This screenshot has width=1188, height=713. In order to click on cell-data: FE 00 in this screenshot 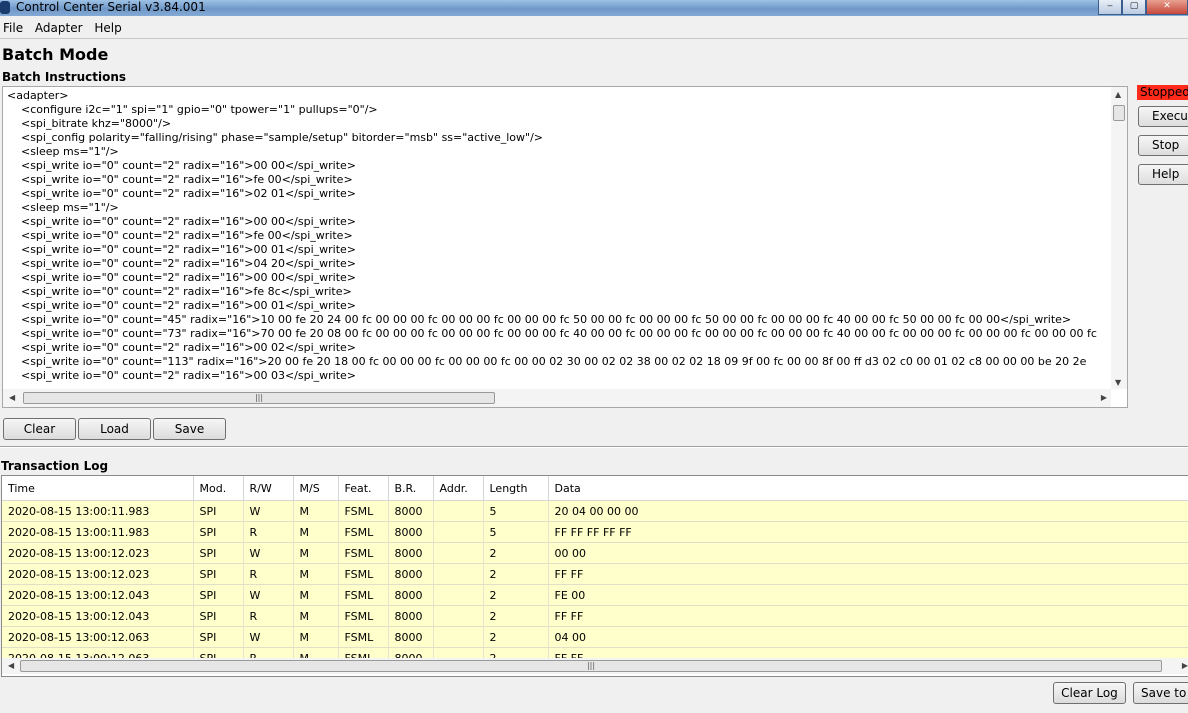, I will do `click(868, 595)`.